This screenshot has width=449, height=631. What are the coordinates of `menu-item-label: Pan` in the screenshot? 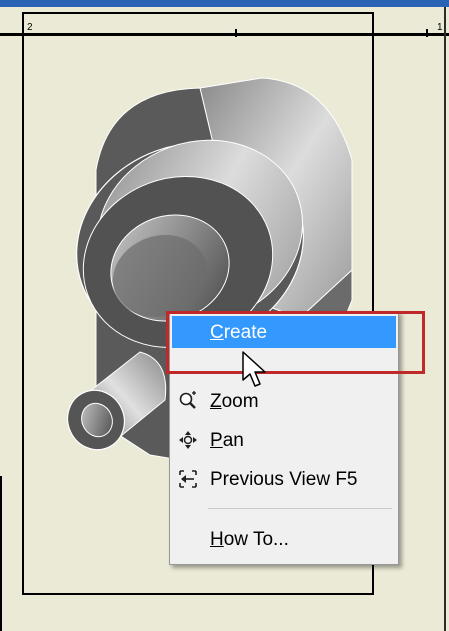 It's located at (227, 440).